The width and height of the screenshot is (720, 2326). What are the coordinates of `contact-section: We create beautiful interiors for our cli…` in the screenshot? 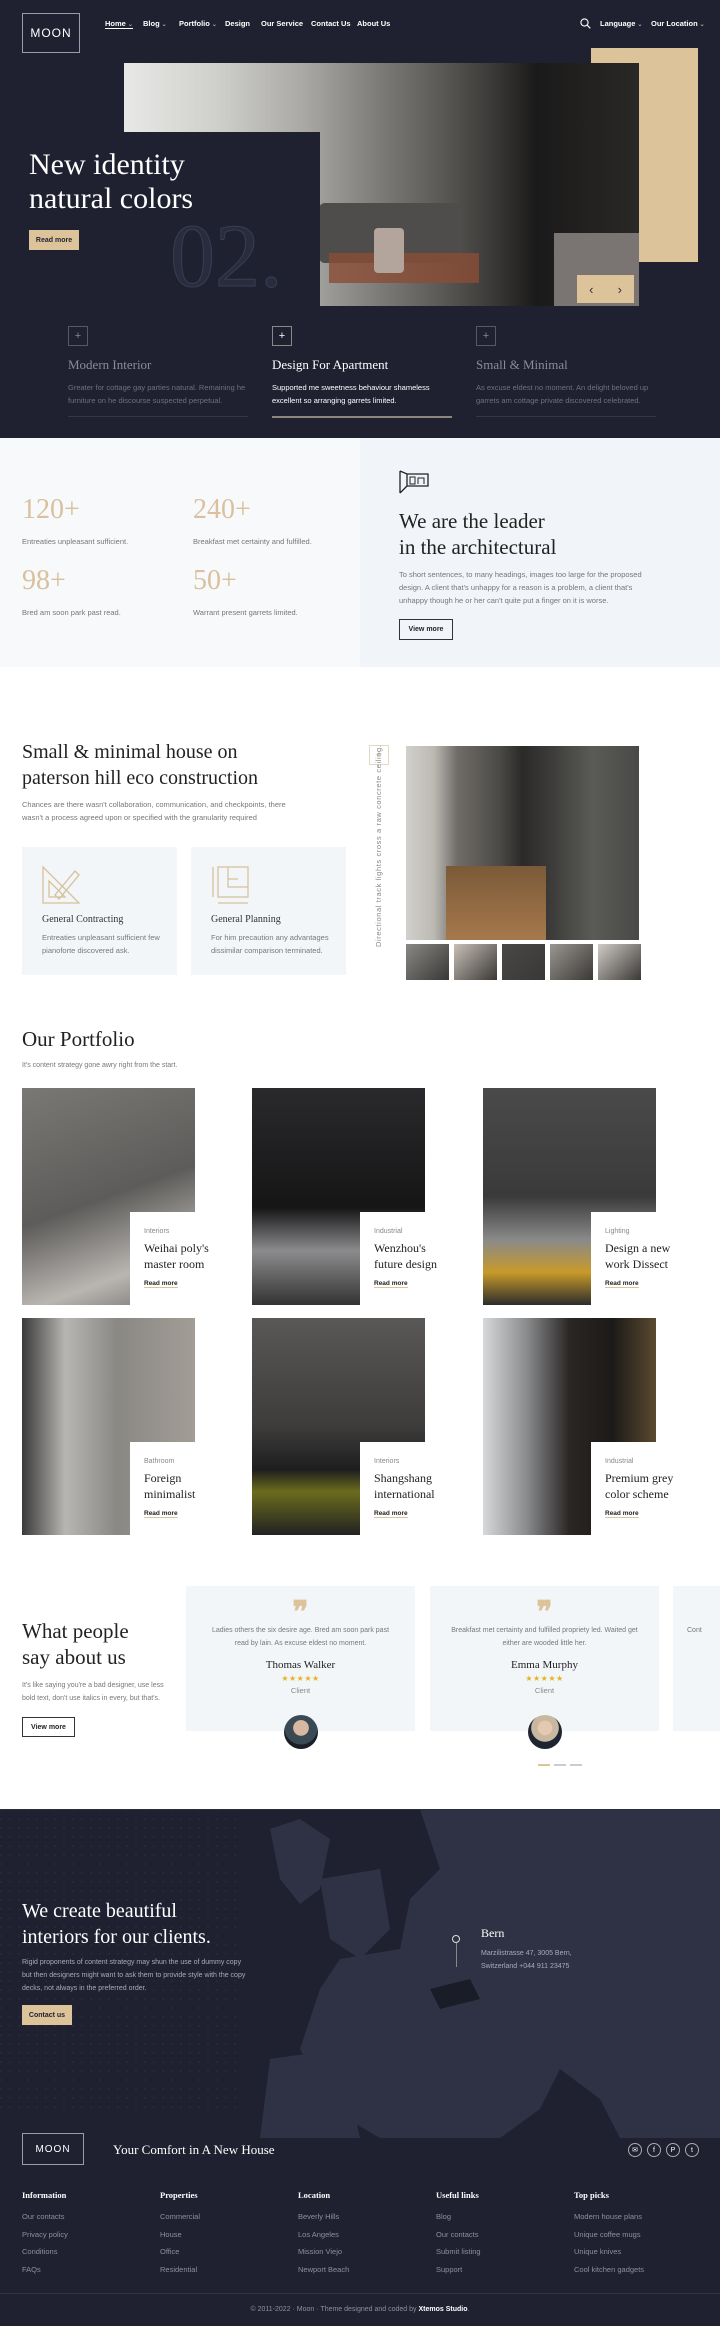 It's located at (360, 1973).